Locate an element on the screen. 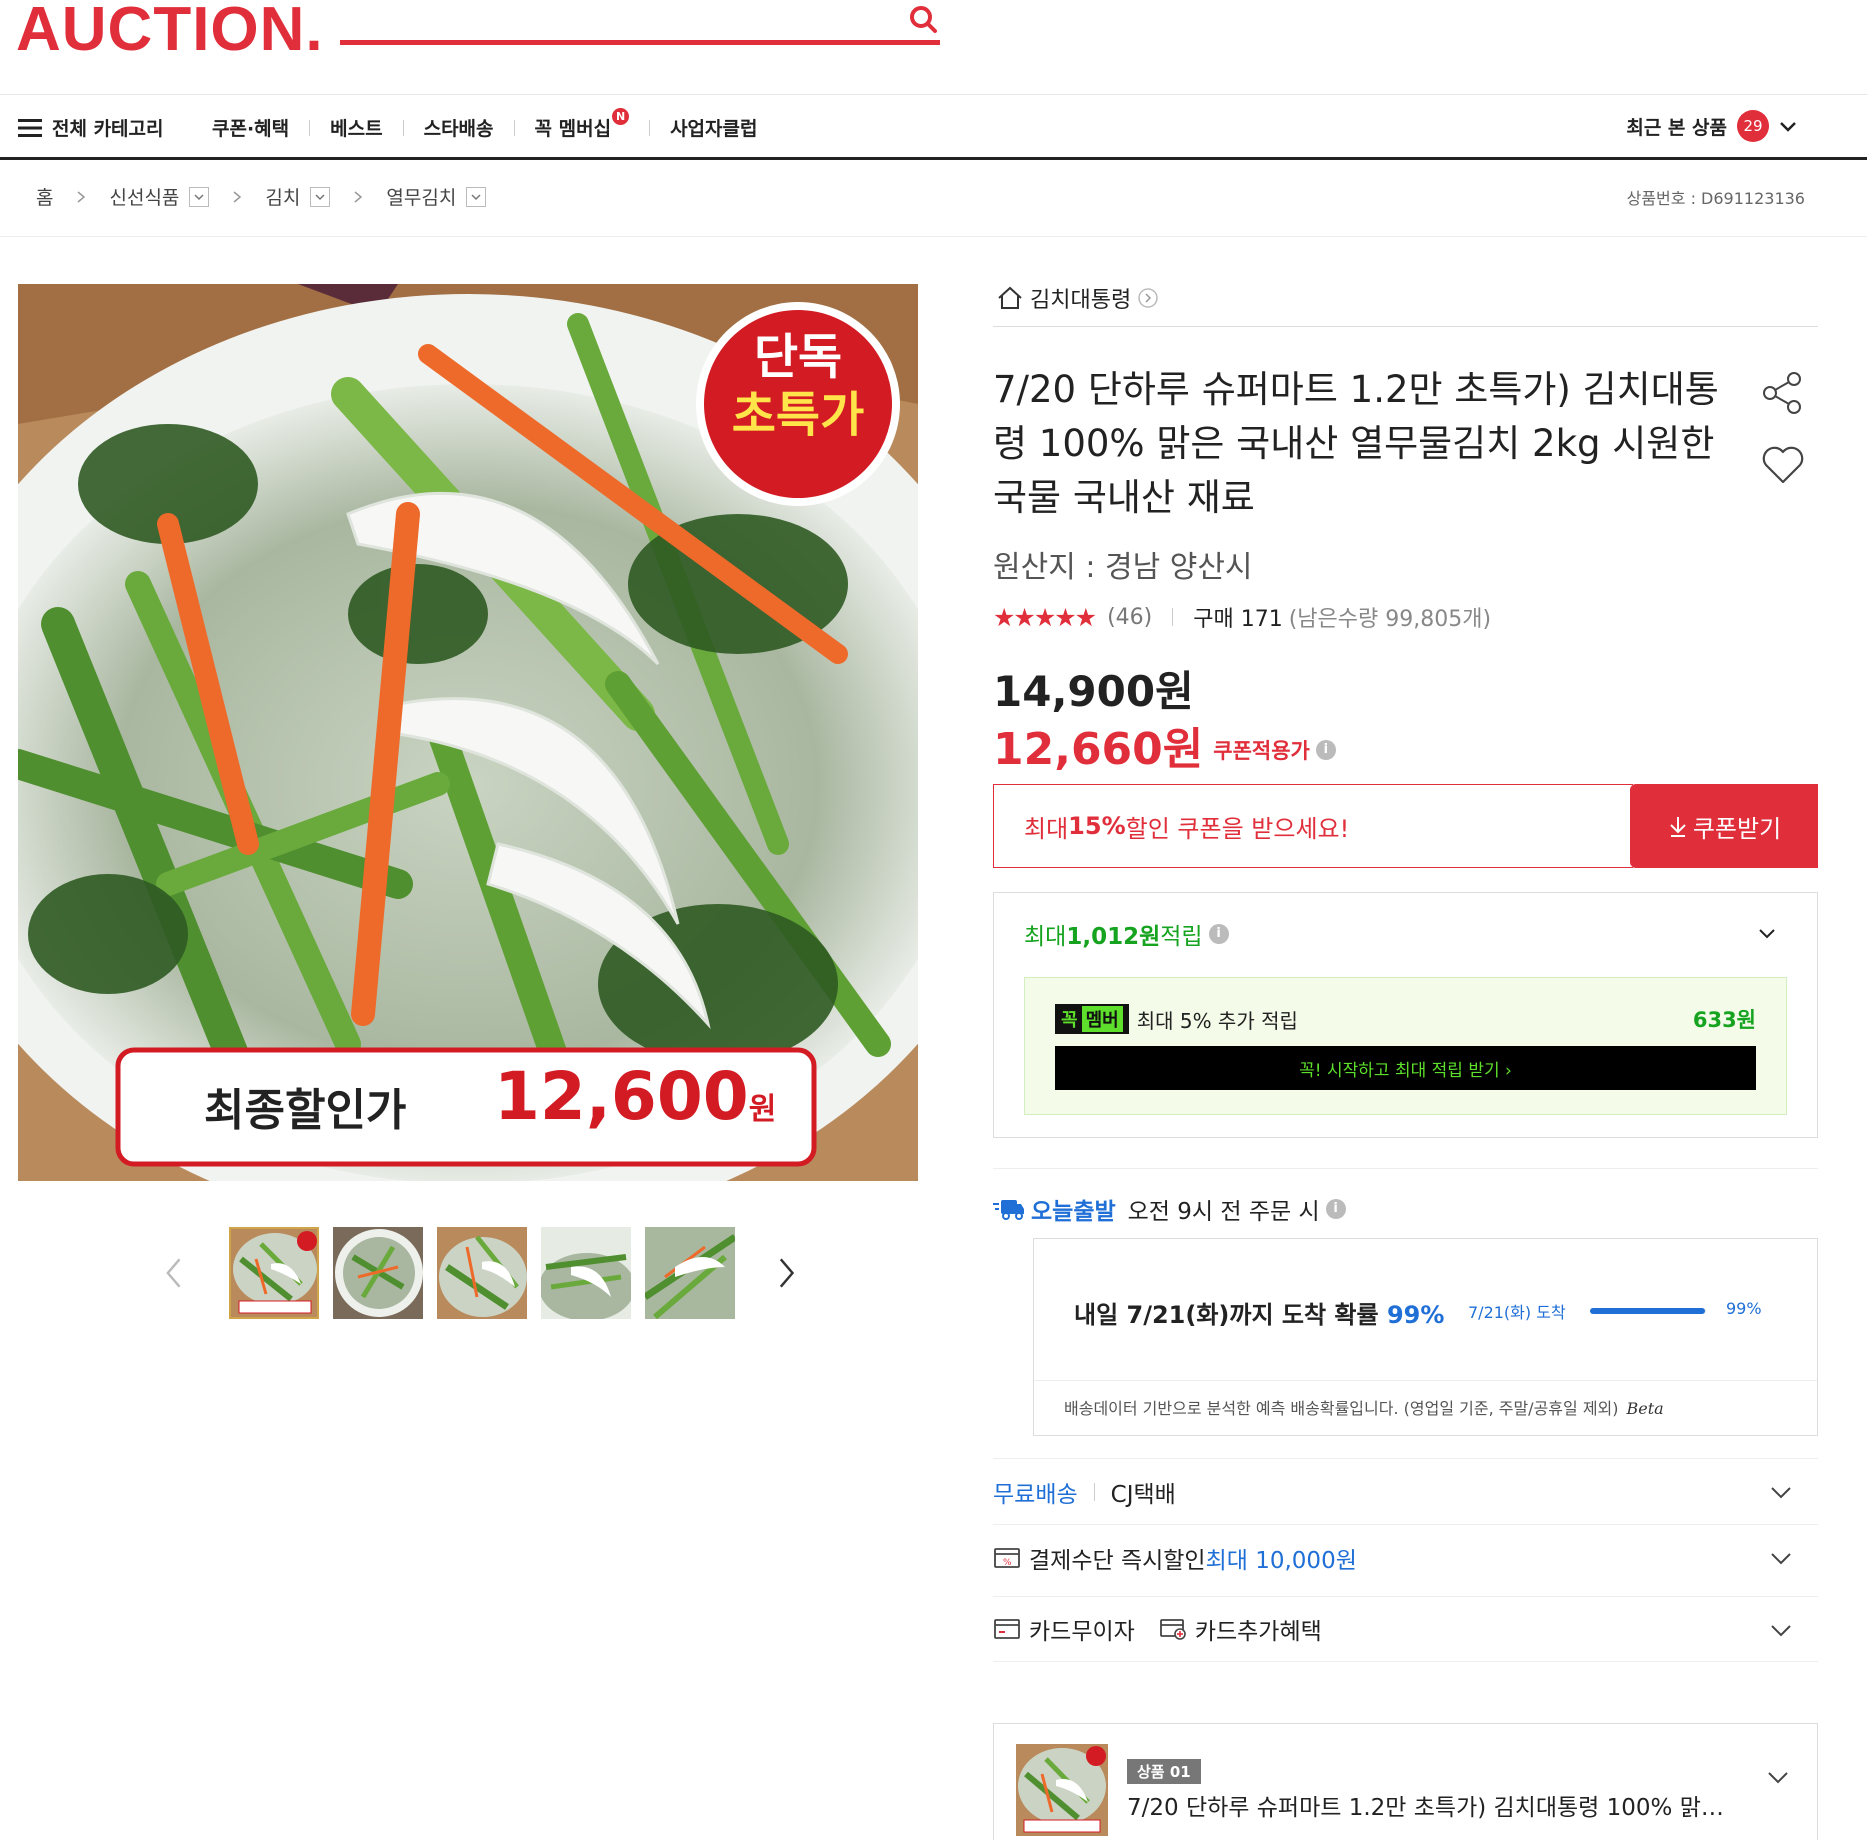 The height and width of the screenshot is (1840, 1867). nav-item-coupon: 쿠폰·혜택 is located at coordinates (250, 127).